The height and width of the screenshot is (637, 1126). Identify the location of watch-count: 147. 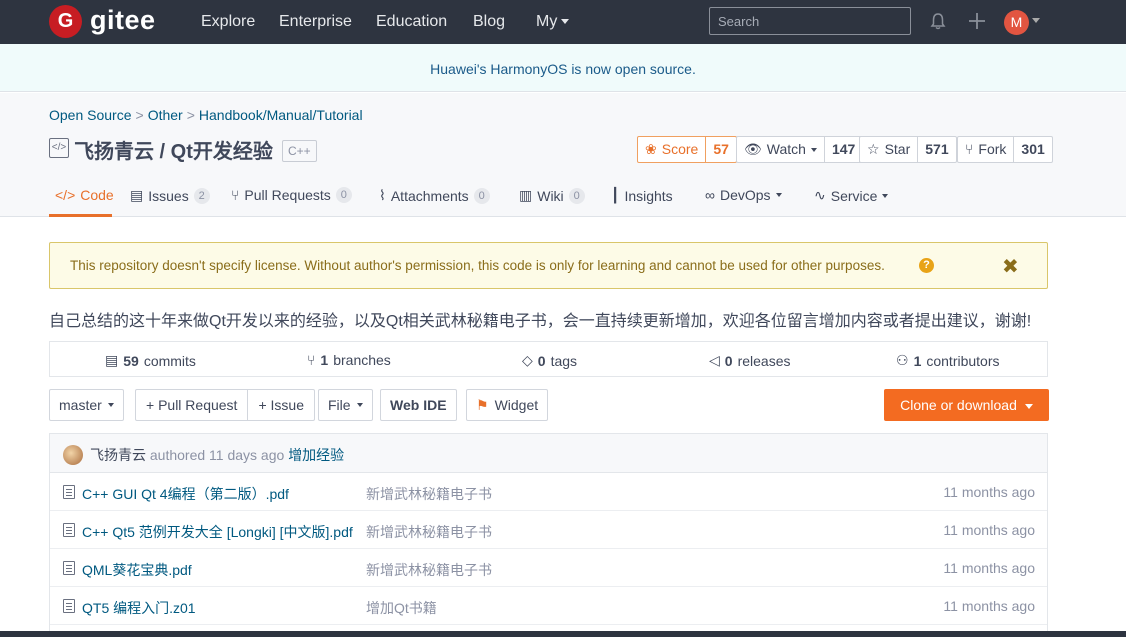
(842, 149).